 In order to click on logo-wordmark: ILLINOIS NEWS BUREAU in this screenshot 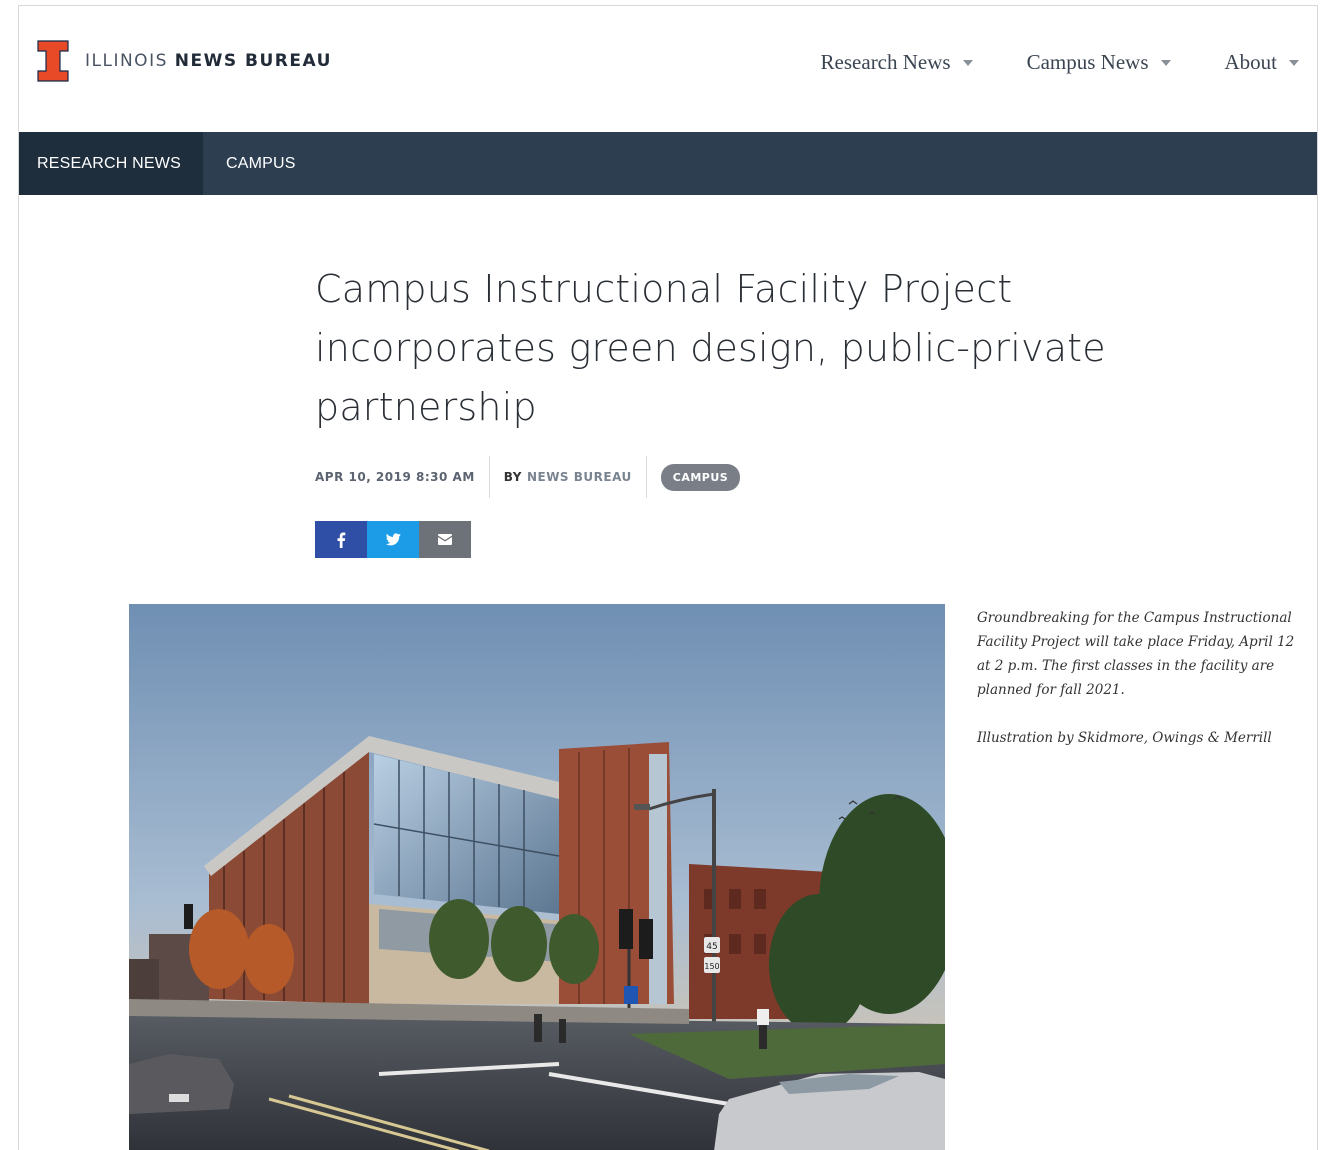, I will do `click(208, 61)`.